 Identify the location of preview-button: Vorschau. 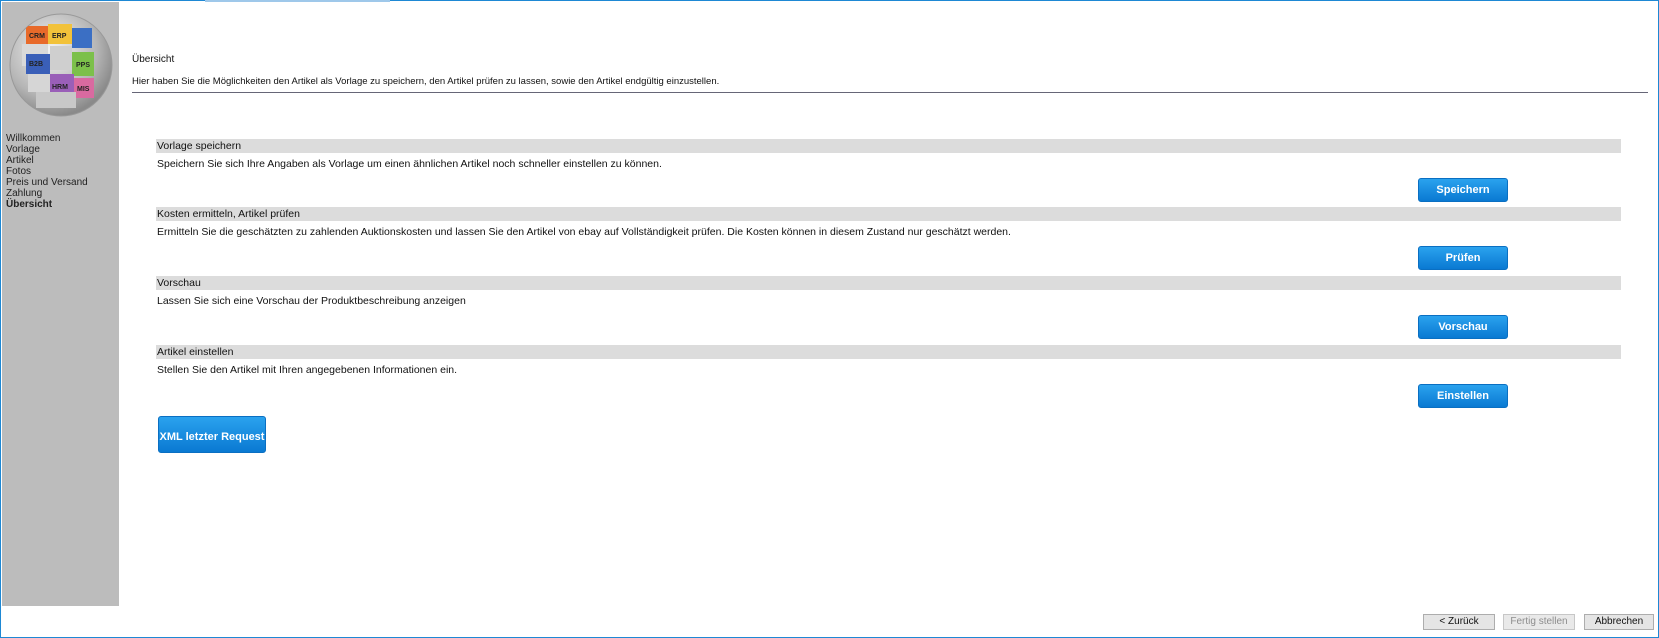
(1463, 327).